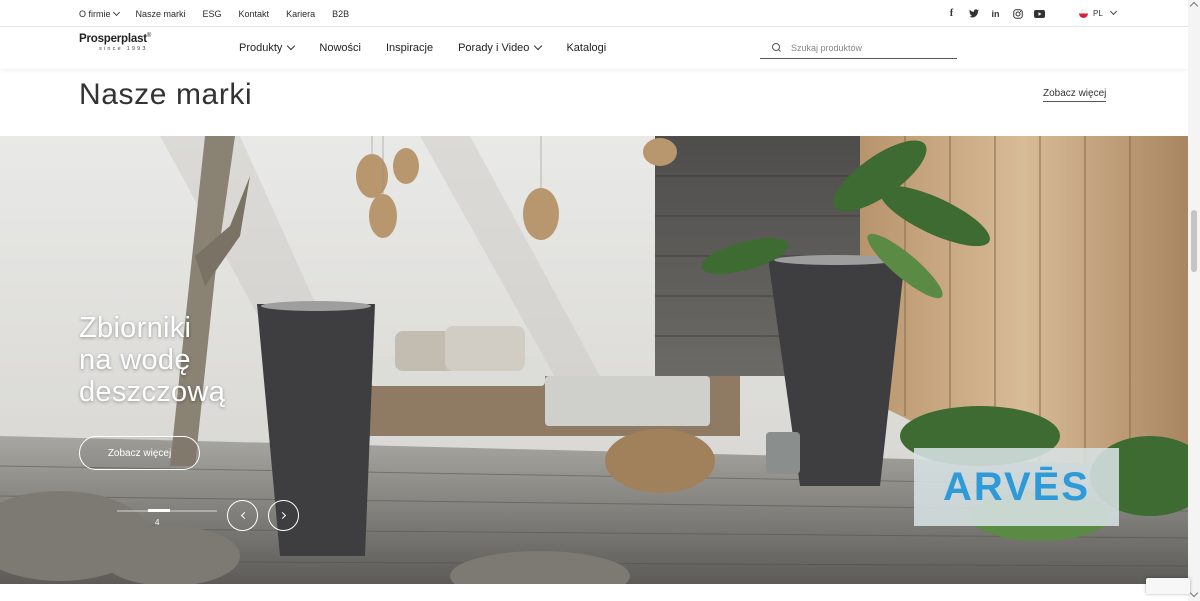 The image size is (1200, 601). Describe the element at coordinates (1194, 241) in the screenshot. I see `scroll-thumb` at that location.